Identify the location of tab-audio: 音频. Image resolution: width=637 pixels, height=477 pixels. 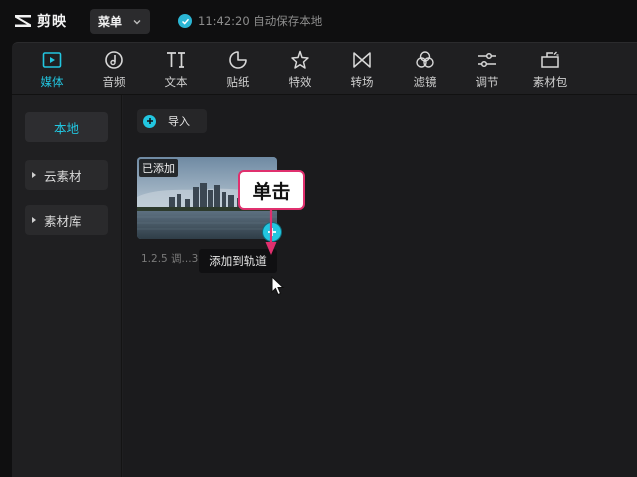
(114, 70).